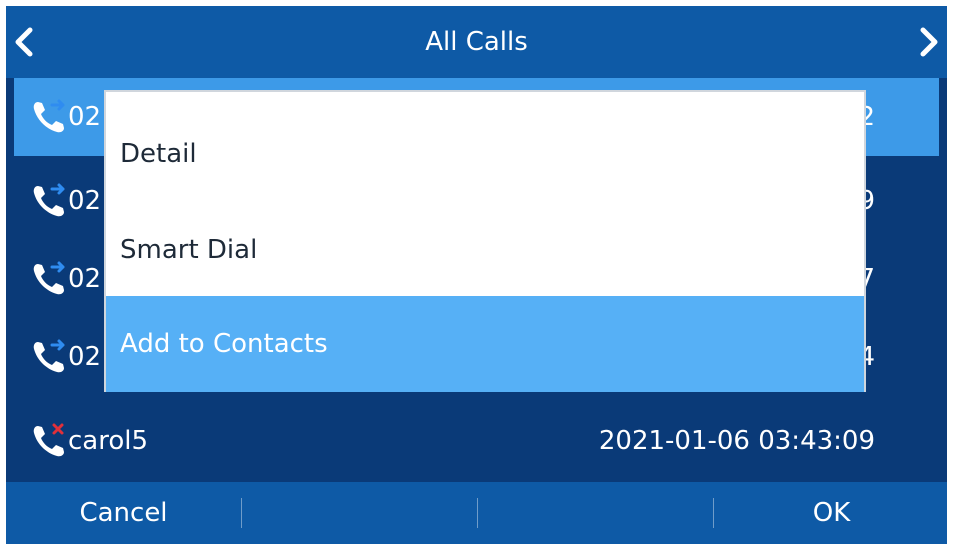 This screenshot has height=549, width=953. I want to click on title-bar: All Calls, so click(476, 42).